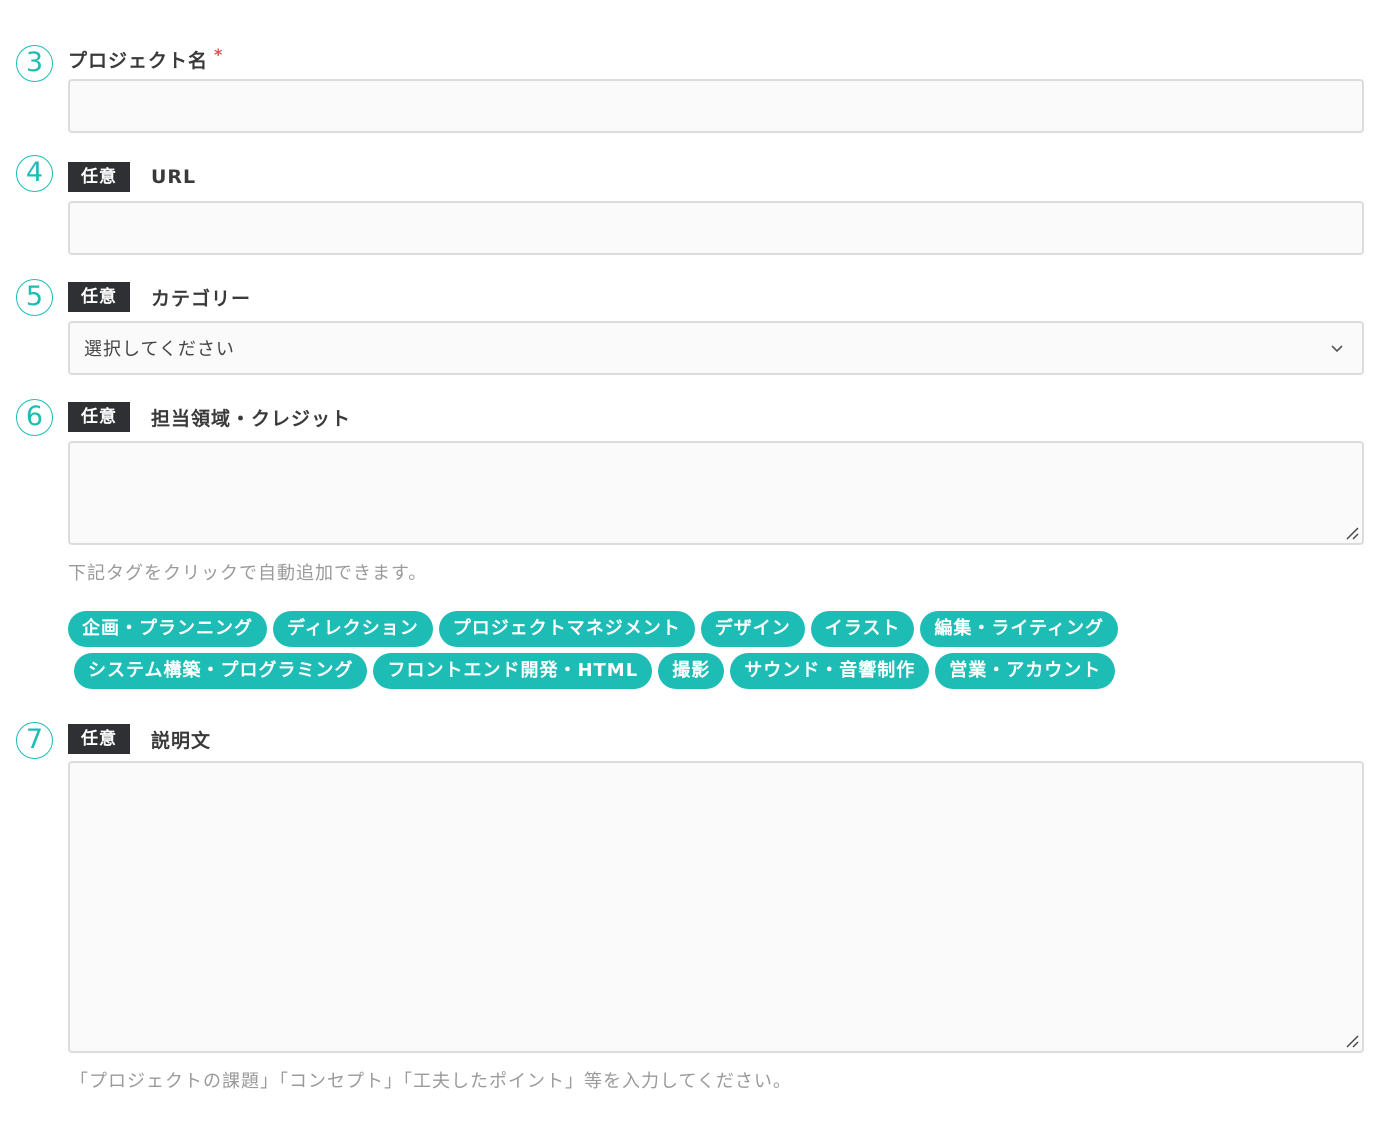  I want to click on url-input, so click(716, 228).